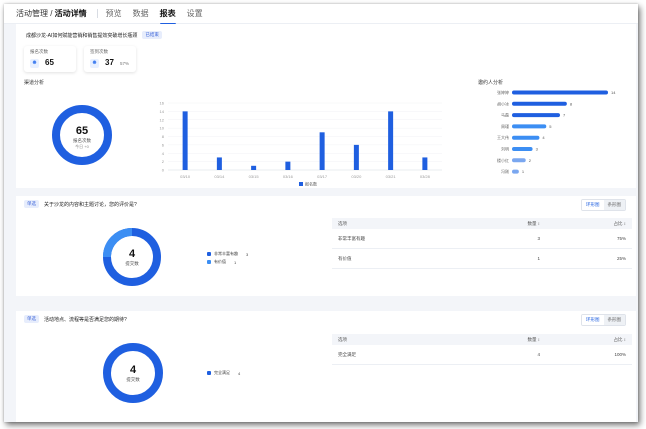 The width and height of the screenshot is (646, 429). What do you see at coordinates (163, 144) in the screenshot?
I see `y-tick-label: 6` at bounding box center [163, 144].